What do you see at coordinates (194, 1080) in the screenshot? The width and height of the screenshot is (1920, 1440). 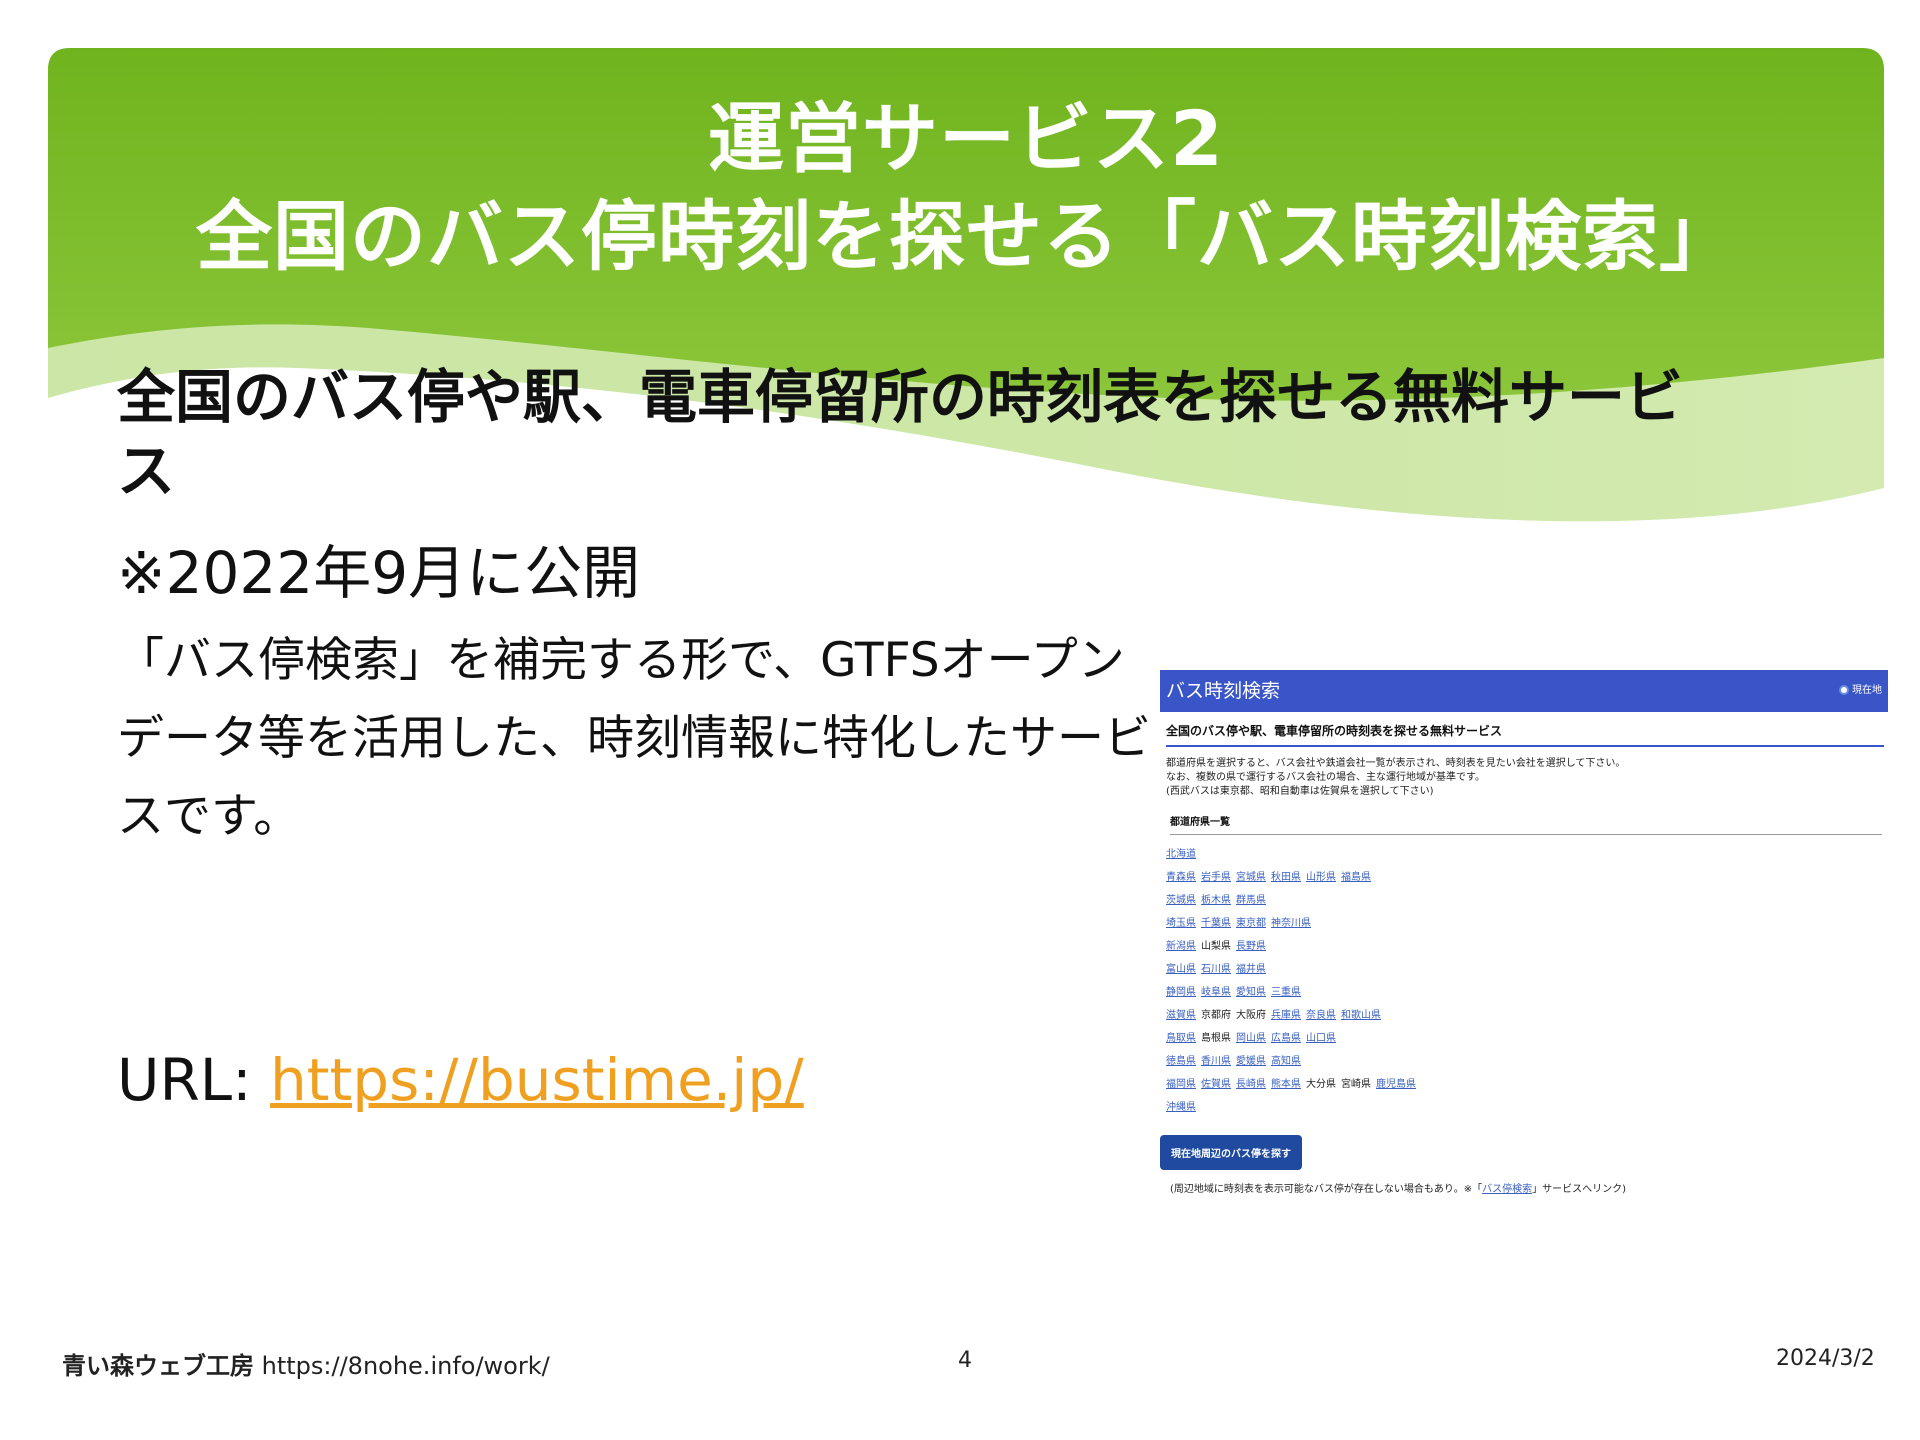 I see `url-label: URL:` at bounding box center [194, 1080].